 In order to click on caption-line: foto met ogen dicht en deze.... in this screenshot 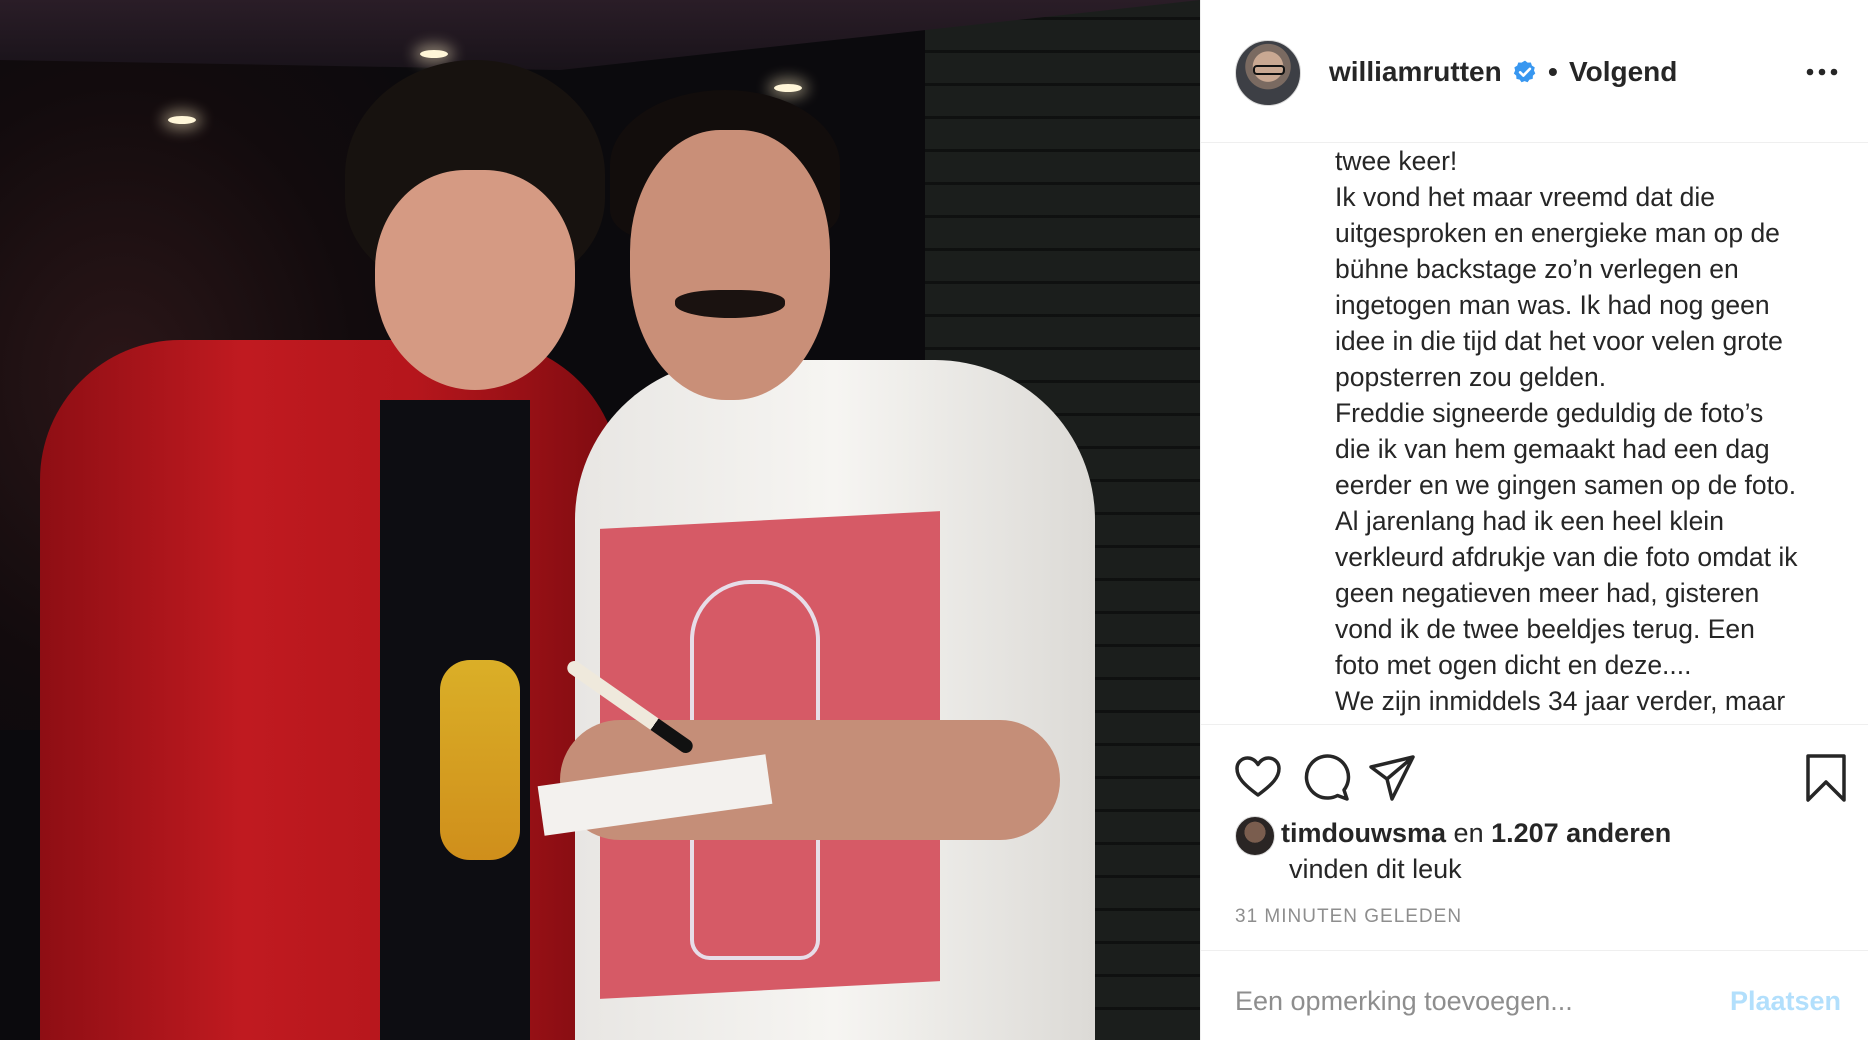, I will do `click(1513, 665)`.